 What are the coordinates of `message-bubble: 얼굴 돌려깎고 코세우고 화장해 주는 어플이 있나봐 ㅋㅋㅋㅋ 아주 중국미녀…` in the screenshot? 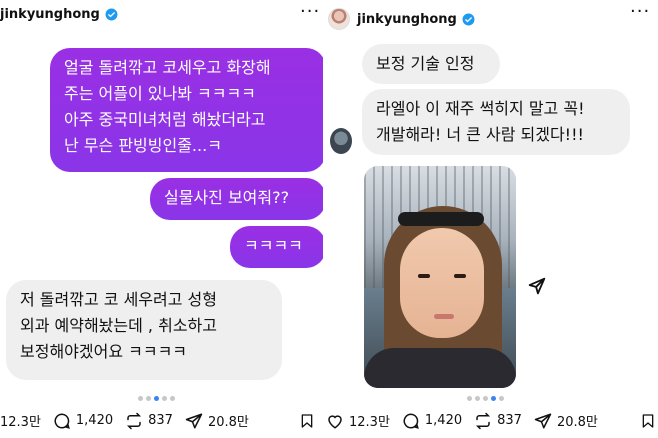 It's located at (188, 110).